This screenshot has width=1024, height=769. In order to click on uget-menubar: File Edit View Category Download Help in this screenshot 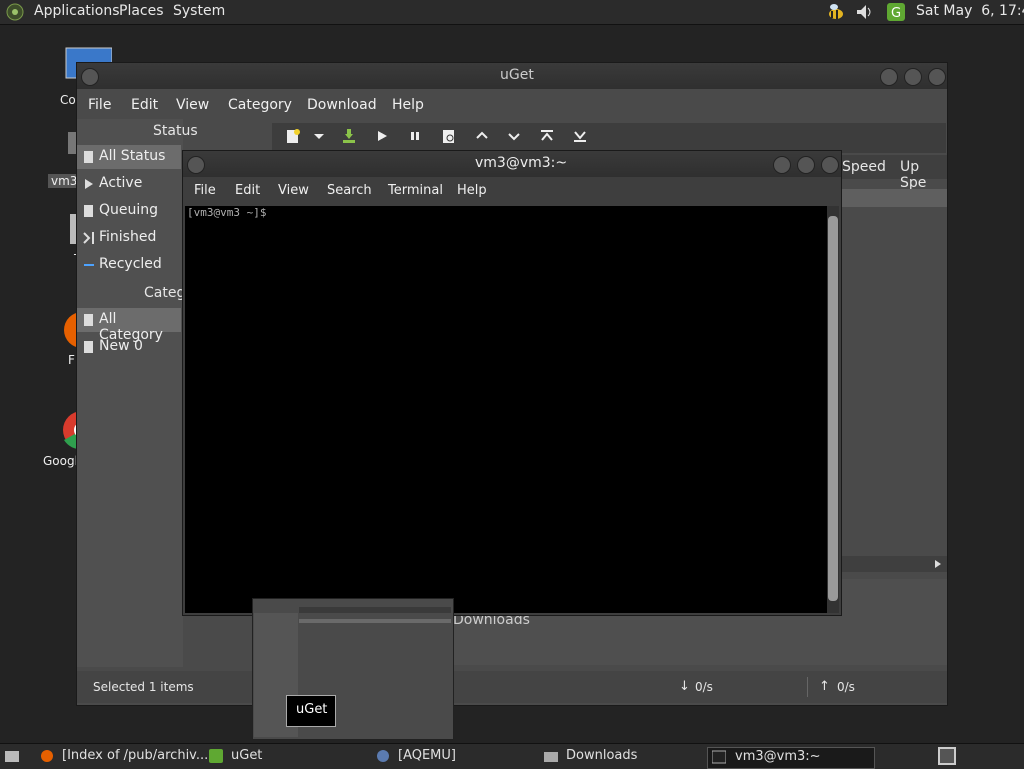, I will do `click(512, 105)`.